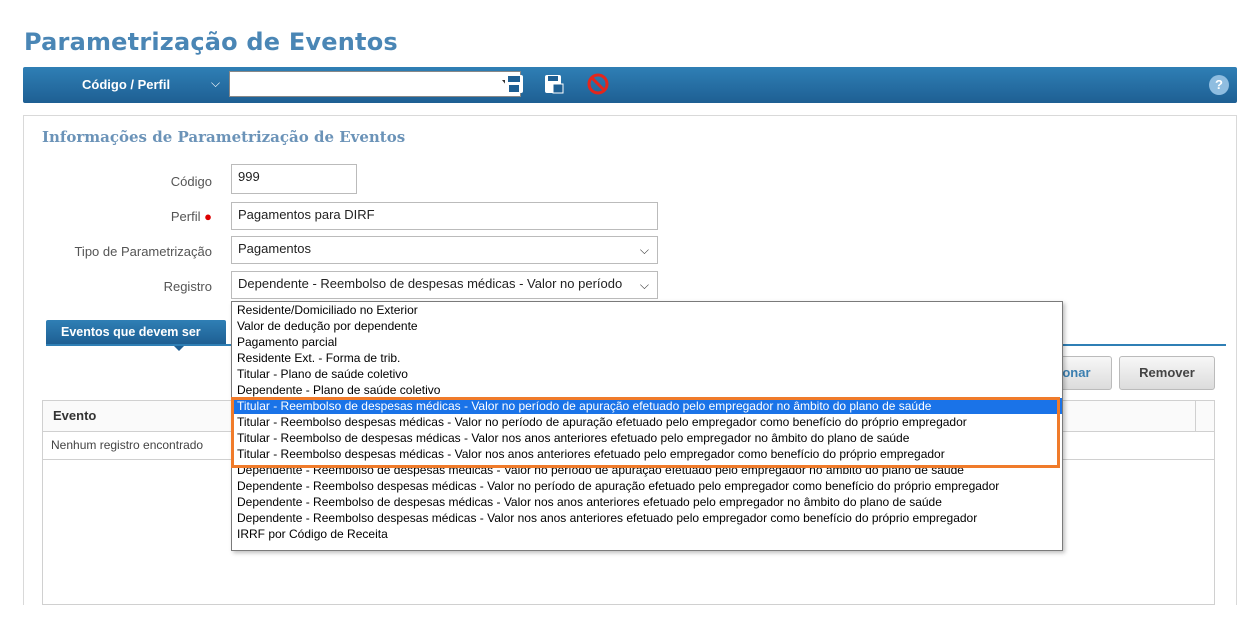 Image resolution: width=1247 pixels, height=641 pixels. Describe the element at coordinates (647, 358) in the screenshot. I see `list-item: Residente Ext. - Forma de trib.` at that location.